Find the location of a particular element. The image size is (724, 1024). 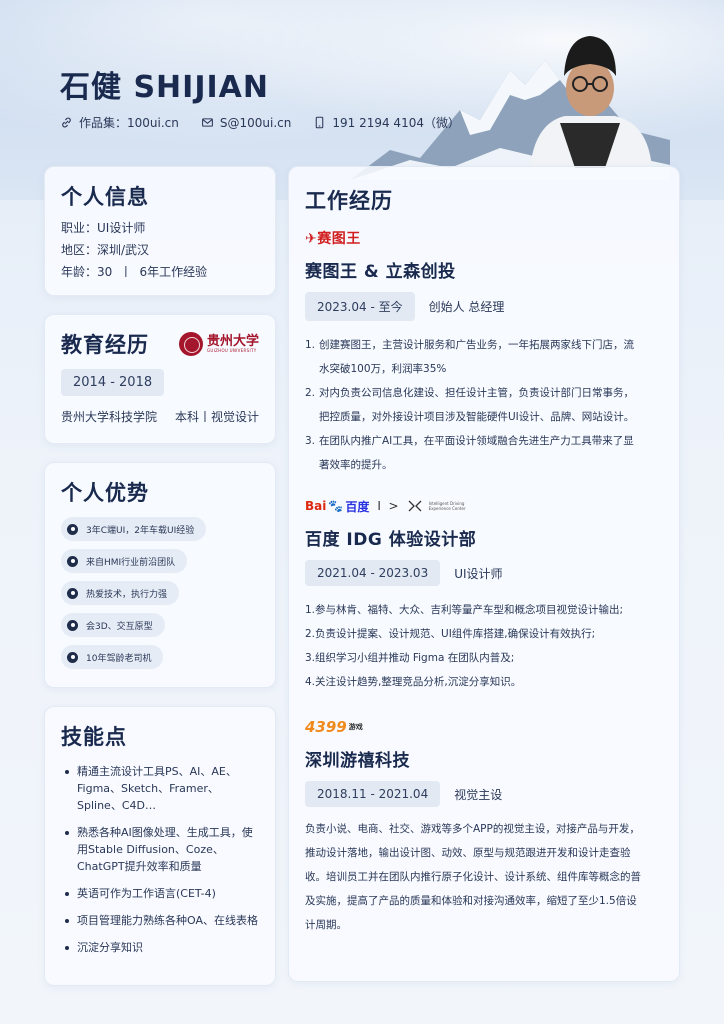

list-item: 2. 对内负责公司信息化建设、担任设计主管，负责设计部门日常事务， is located at coordinates (469, 393).